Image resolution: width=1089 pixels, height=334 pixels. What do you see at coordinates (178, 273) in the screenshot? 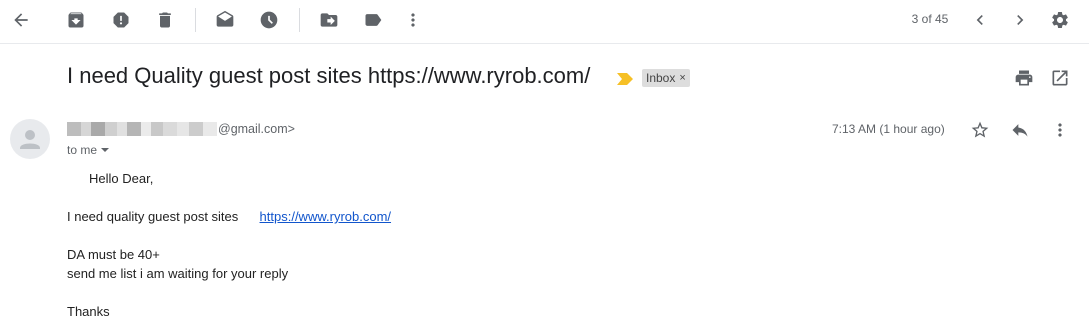
I see `body-line-waiting: send me list i am waiting for your reply` at bounding box center [178, 273].